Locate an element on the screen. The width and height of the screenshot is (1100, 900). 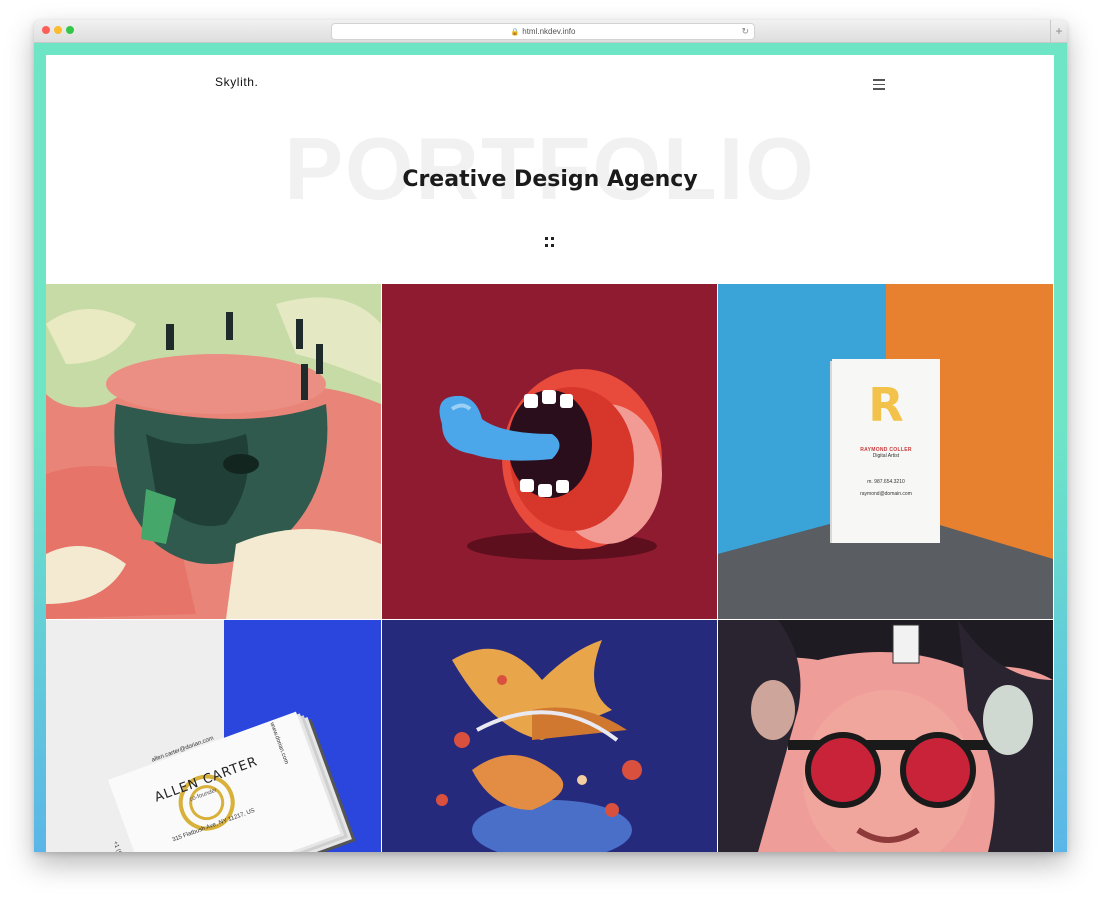
surreal-head-illustration is located at coordinates (213, 451).